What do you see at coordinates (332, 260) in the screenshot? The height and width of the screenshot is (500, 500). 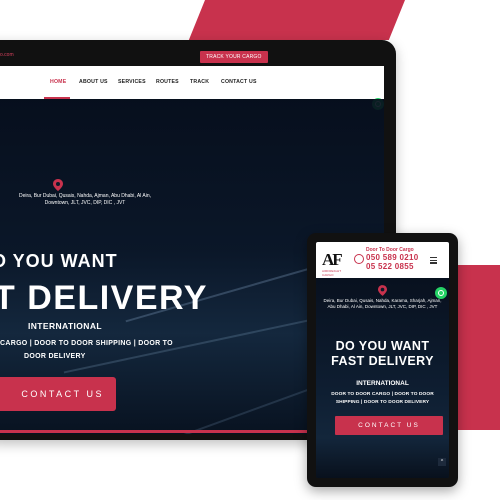 I see `logo: AF` at bounding box center [332, 260].